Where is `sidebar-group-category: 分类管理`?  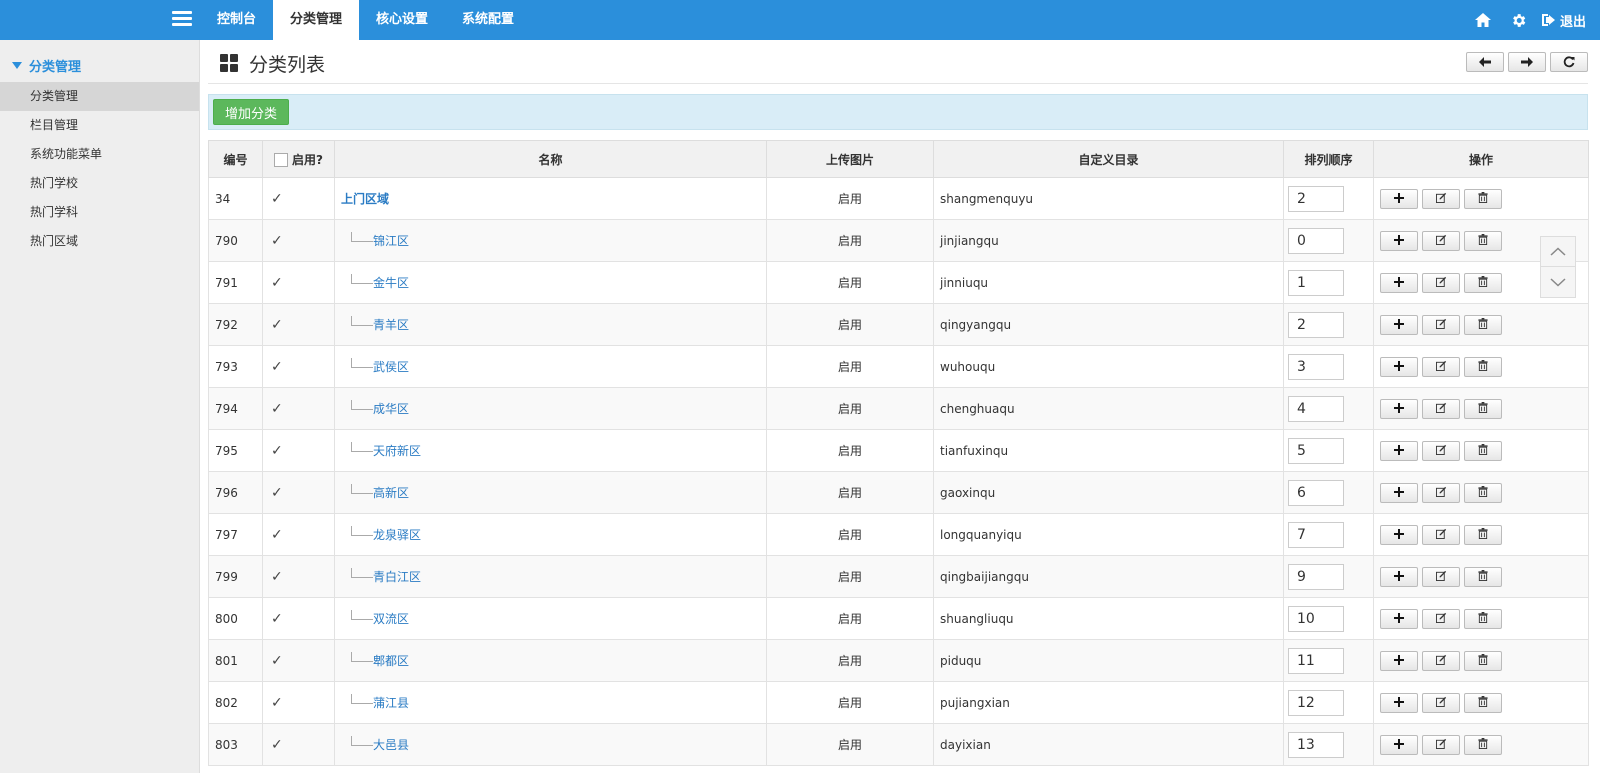
sidebar-group-category: 分类管理 is located at coordinates (99, 68).